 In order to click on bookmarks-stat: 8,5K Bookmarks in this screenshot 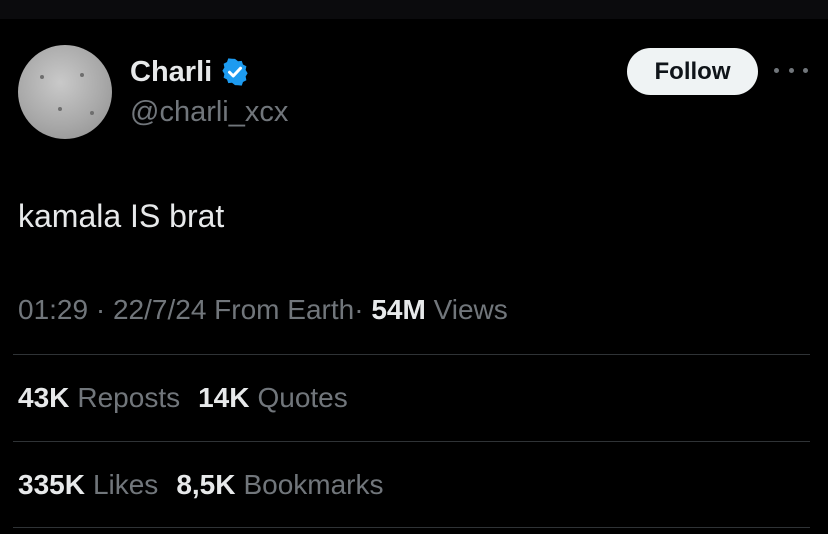, I will do `click(279, 485)`.